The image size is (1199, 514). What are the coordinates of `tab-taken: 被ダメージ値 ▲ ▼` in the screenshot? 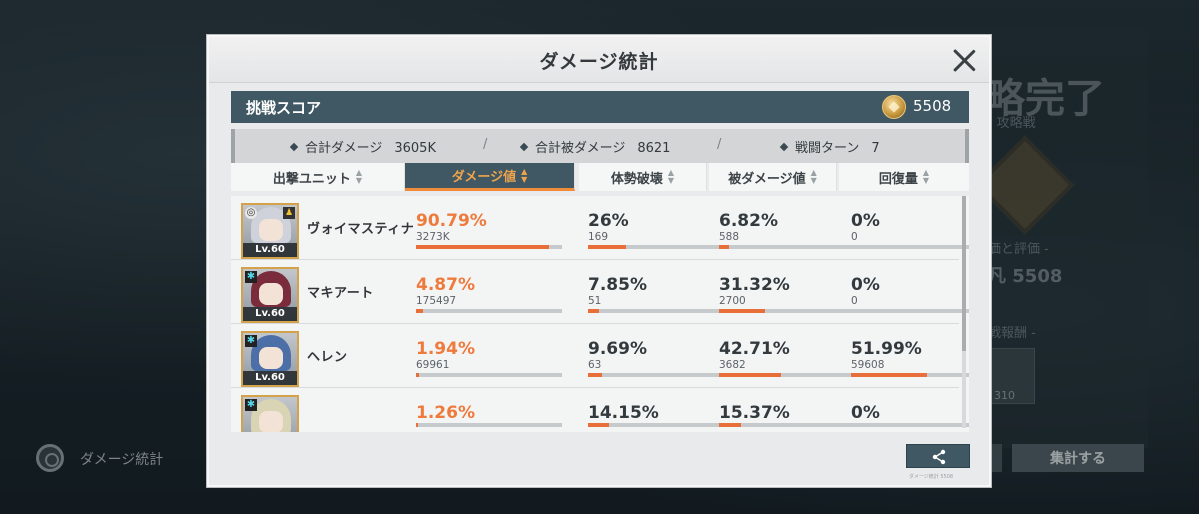 It's located at (773, 177).